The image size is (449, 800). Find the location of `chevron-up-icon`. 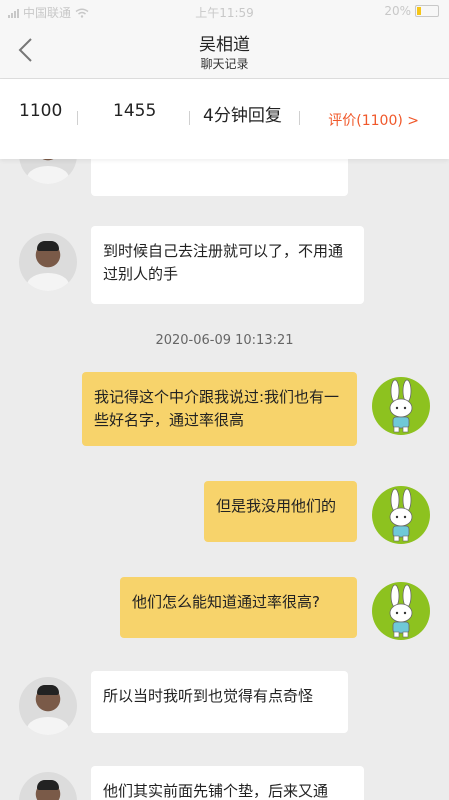

chevron-up-icon is located at coordinates (224, 160).